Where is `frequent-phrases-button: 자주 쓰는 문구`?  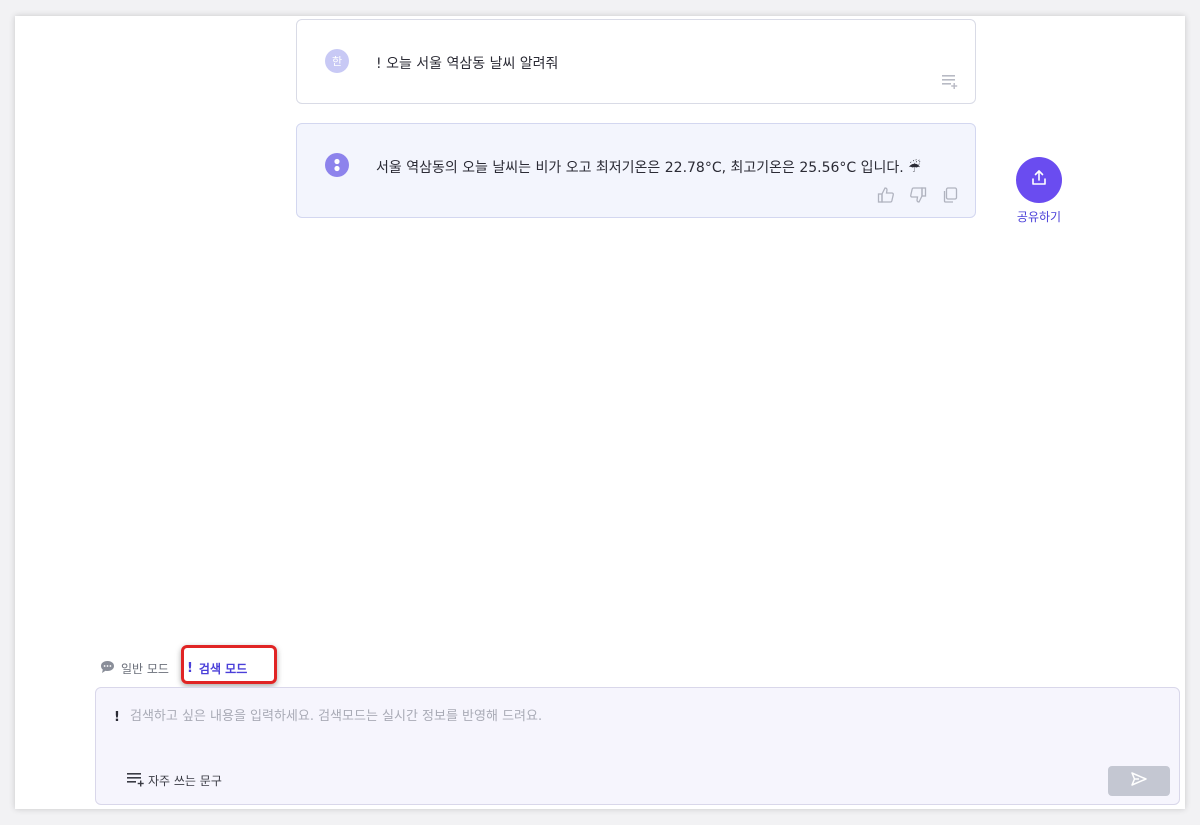 frequent-phrases-button: 자주 쓰는 문구 is located at coordinates (174, 780).